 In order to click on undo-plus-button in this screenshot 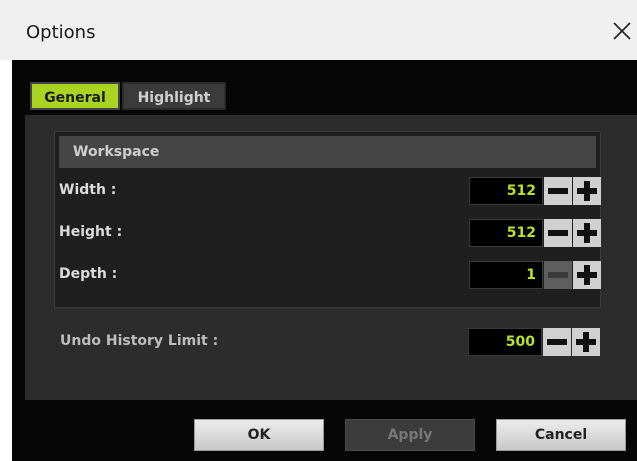, I will do `click(586, 342)`.